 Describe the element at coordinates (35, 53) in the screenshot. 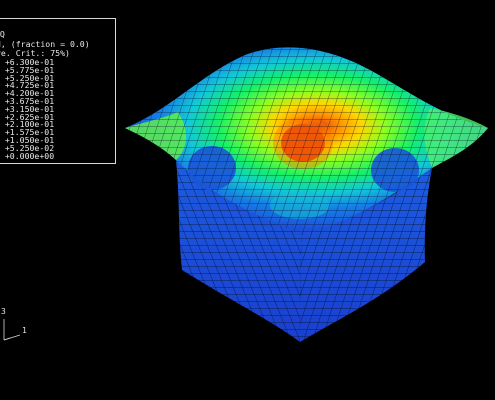

I see `legend-header-line: ve. Crit.: 75%)` at that location.